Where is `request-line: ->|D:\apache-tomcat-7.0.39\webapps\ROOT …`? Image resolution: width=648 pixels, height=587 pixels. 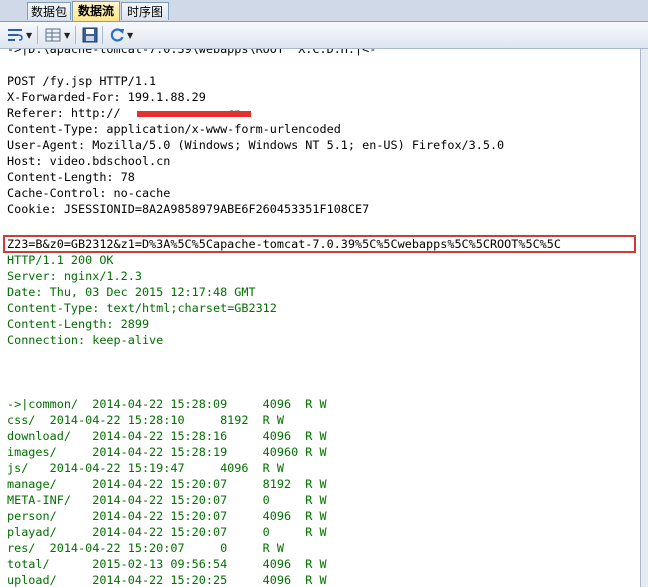
request-line: ->|D:\apache-tomcat-7.0.39\webapps\ROOT … is located at coordinates (192, 52).